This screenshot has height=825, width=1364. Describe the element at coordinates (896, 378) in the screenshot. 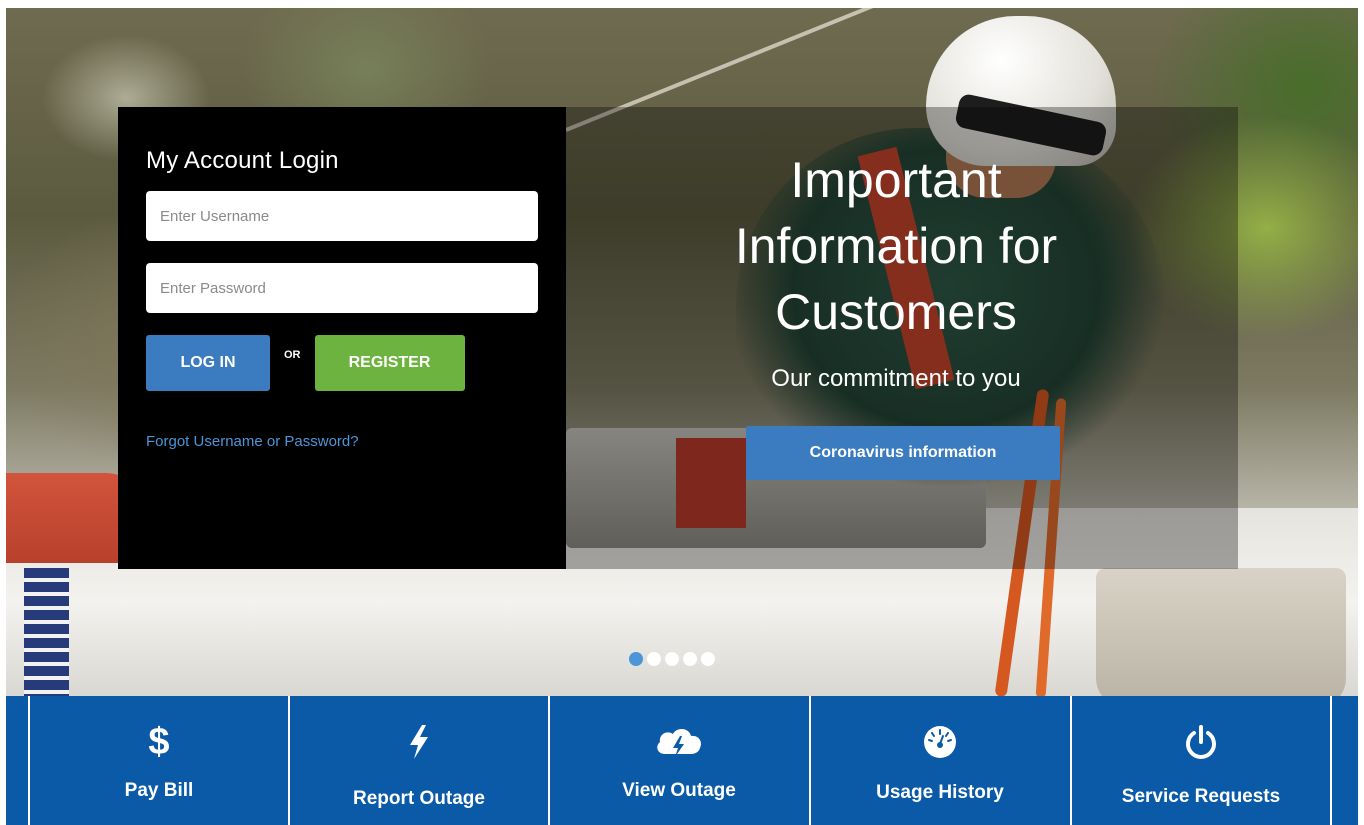

I see `promo-subtitle: Our commitment to you` at that location.